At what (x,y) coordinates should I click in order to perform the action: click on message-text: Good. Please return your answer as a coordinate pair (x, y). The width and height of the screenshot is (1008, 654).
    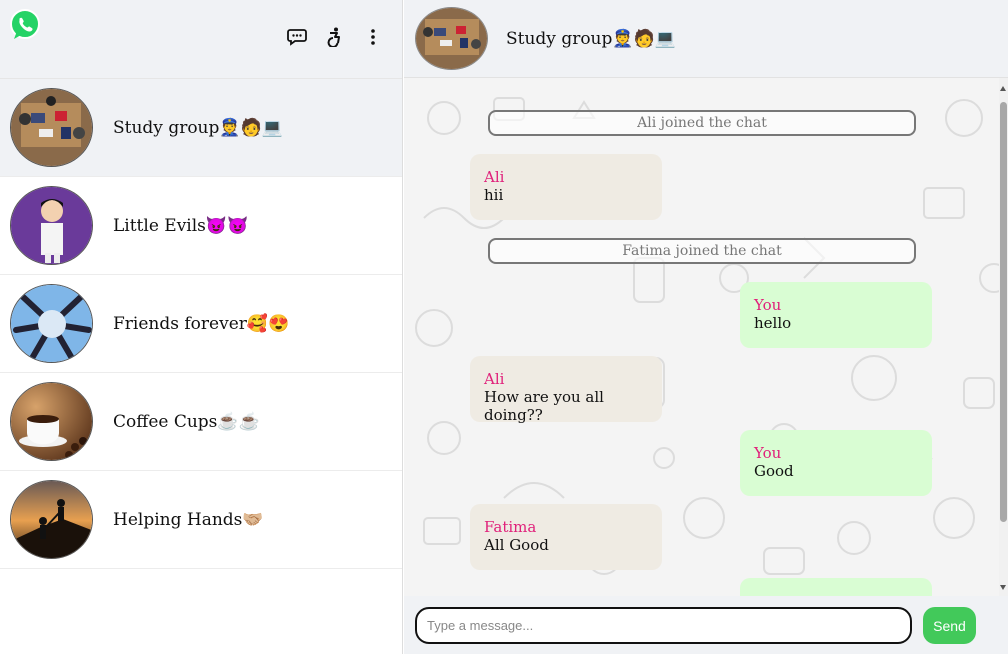
    Looking at the image, I should click on (774, 471).